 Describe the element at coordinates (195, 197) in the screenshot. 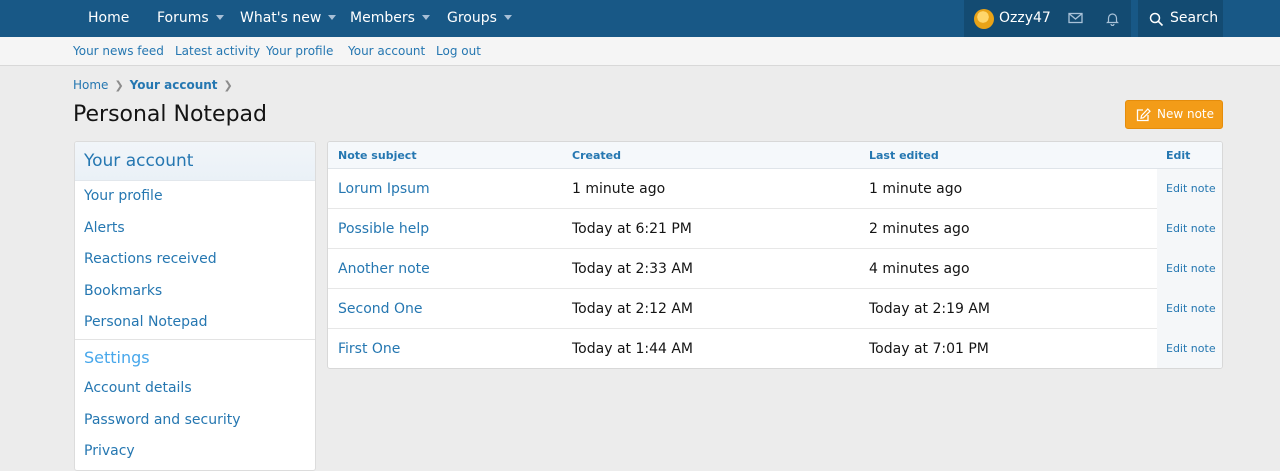

I see `sidebar-item-your-profile: Your profile` at that location.